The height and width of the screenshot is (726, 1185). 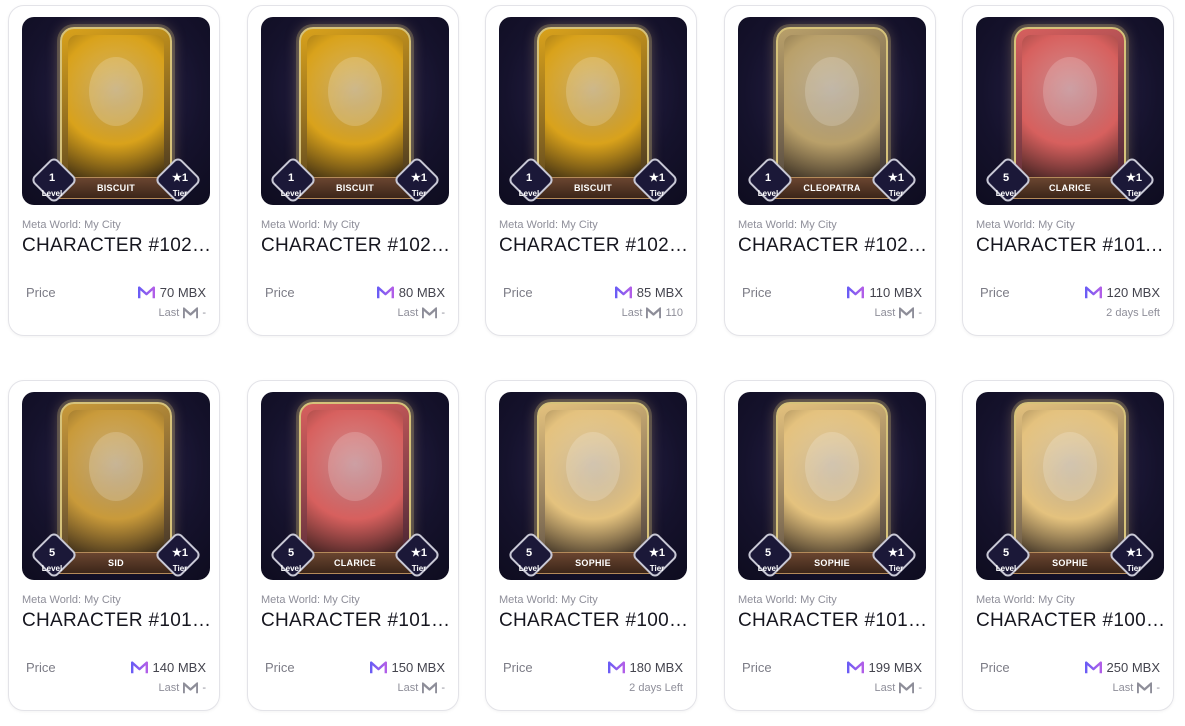 I want to click on card-title: CHARACTER #101426, so click(x=834, y=621).